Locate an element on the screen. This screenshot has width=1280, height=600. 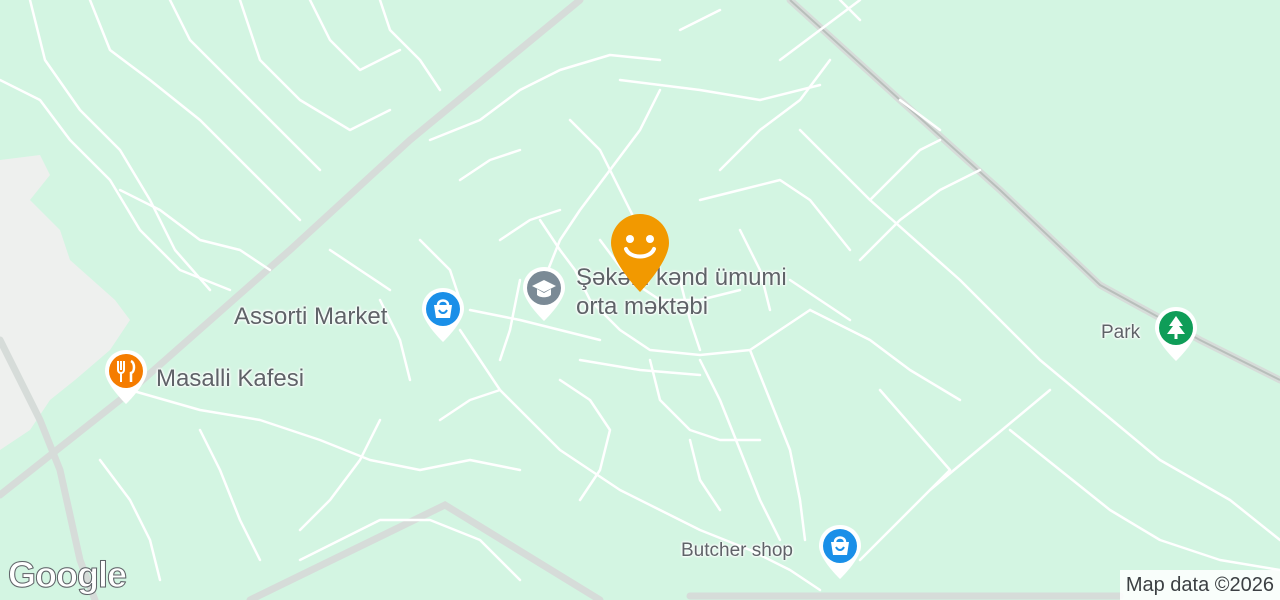
fork-knife-icon is located at coordinates (126, 377).